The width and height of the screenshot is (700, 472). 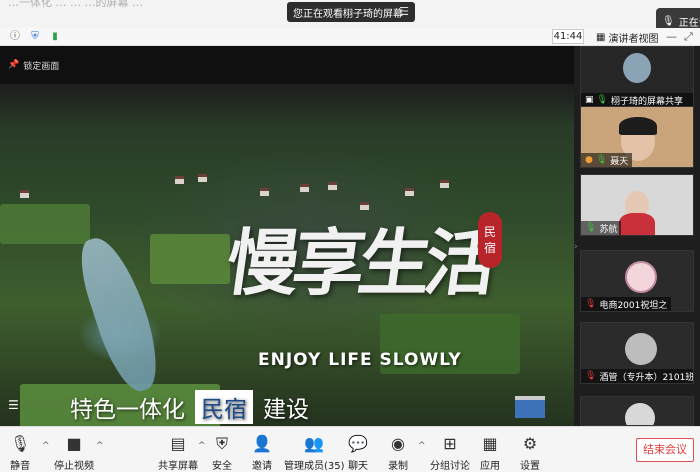 What do you see at coordinates (589, 160) in the screenshot?
I see `user-icon: ●` at bounding box center [589, 160].